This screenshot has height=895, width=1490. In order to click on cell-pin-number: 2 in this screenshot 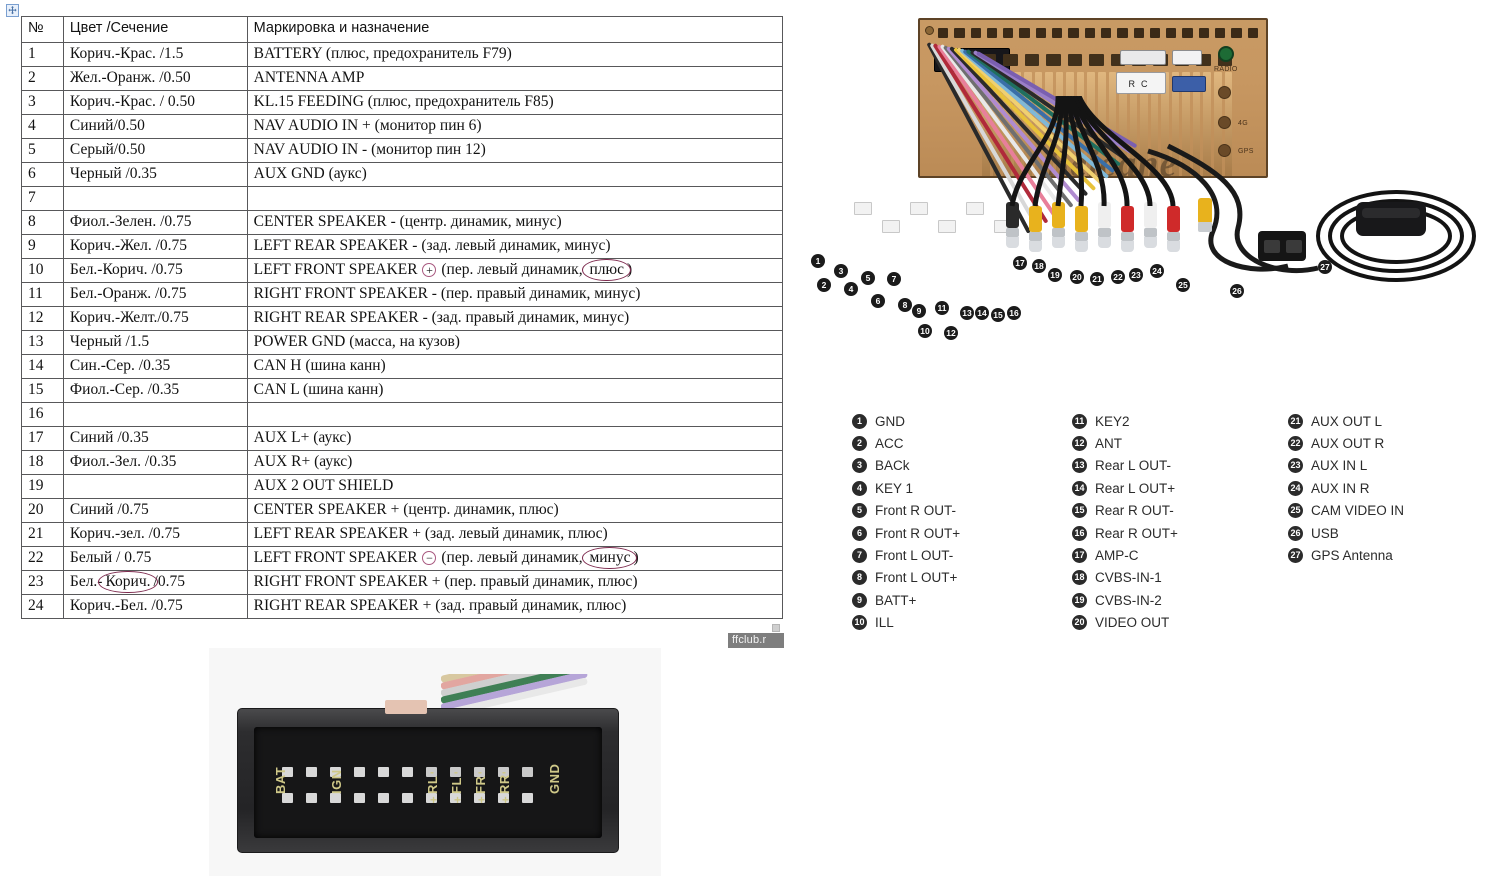, I will do `click(42, 78)`.